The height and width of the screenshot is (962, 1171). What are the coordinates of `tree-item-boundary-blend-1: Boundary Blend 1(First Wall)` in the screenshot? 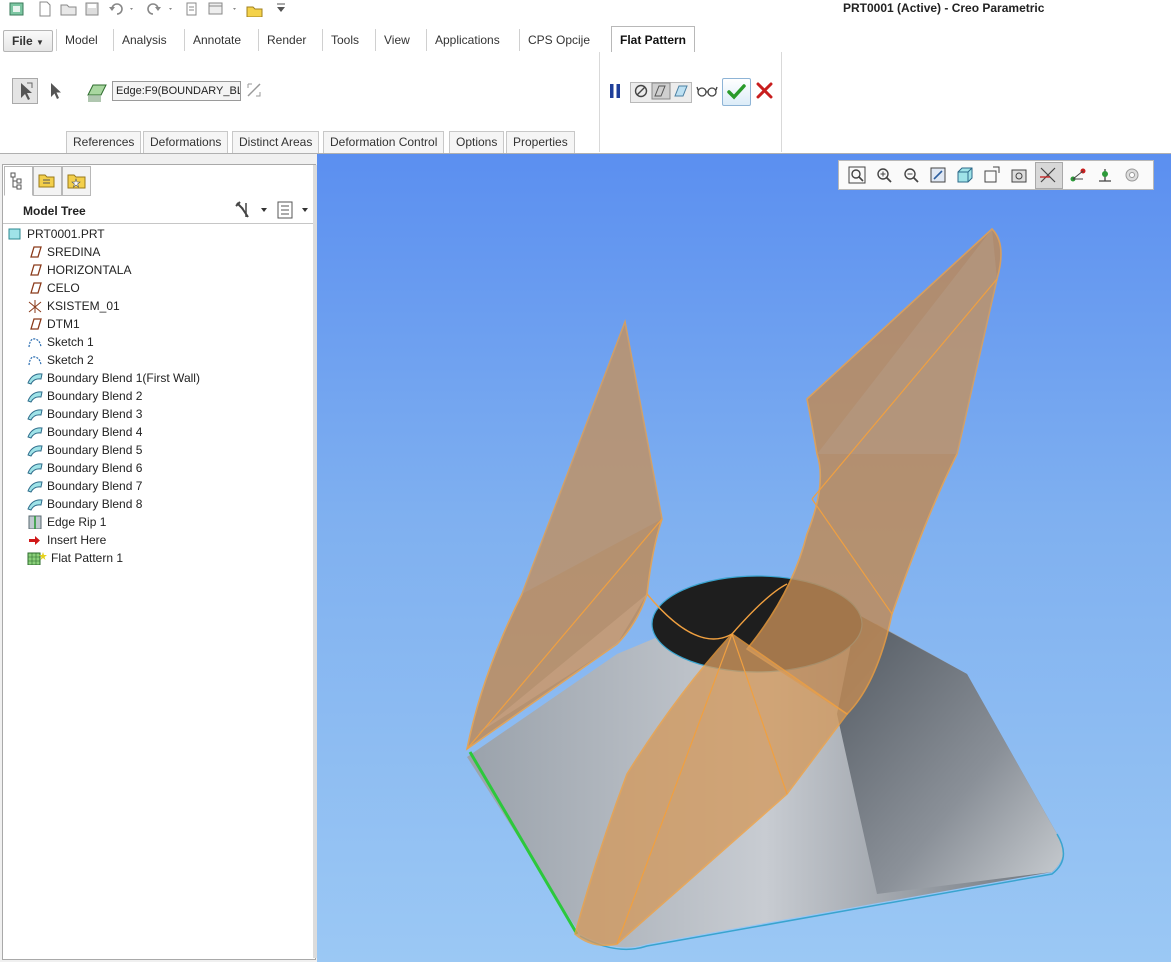 It's located at (113, 378).